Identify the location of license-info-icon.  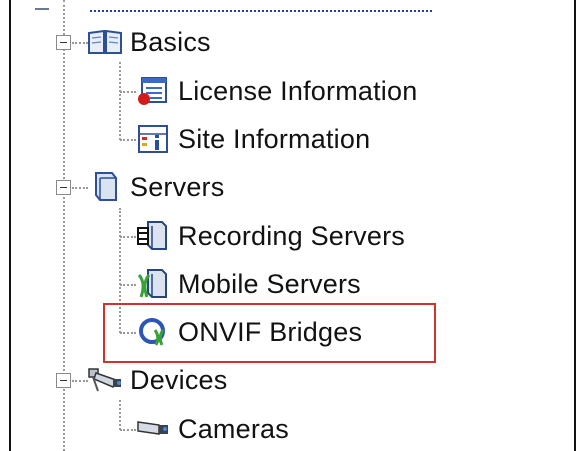
(153, 91).